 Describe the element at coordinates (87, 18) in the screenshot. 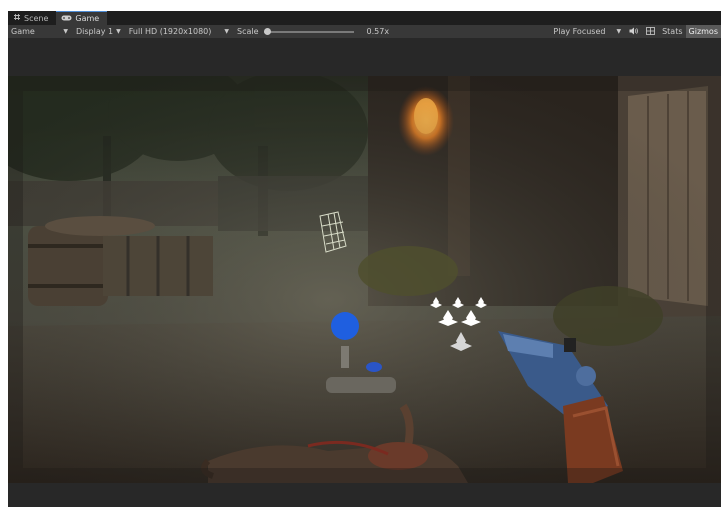

I see `tab-game-label: Game` at that location.